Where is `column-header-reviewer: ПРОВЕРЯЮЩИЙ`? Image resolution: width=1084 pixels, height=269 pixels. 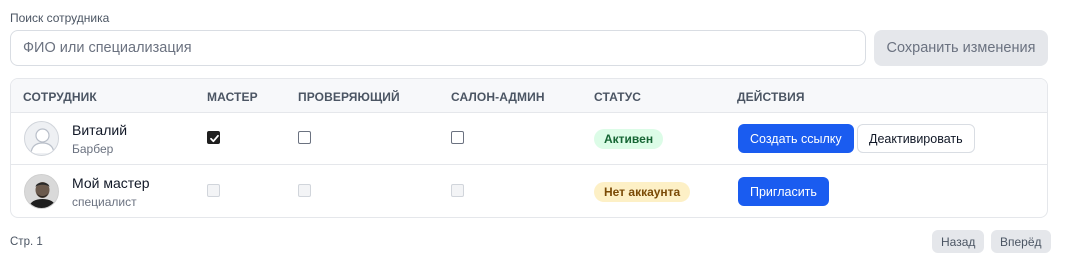
column-header-reviewer: ПРОВЕРЯЮЩИЙ is located at coordinates (349, 97).